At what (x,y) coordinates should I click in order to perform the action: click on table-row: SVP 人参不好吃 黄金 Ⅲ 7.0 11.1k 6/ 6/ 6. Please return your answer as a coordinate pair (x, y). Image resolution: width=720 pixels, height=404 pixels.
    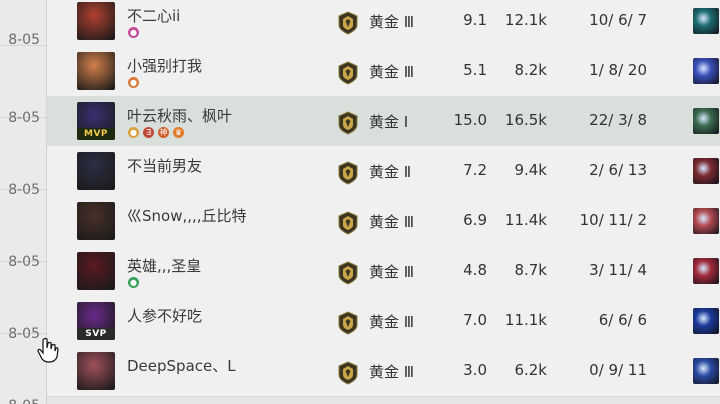
    Looking at the image, I should click on (383, 321).